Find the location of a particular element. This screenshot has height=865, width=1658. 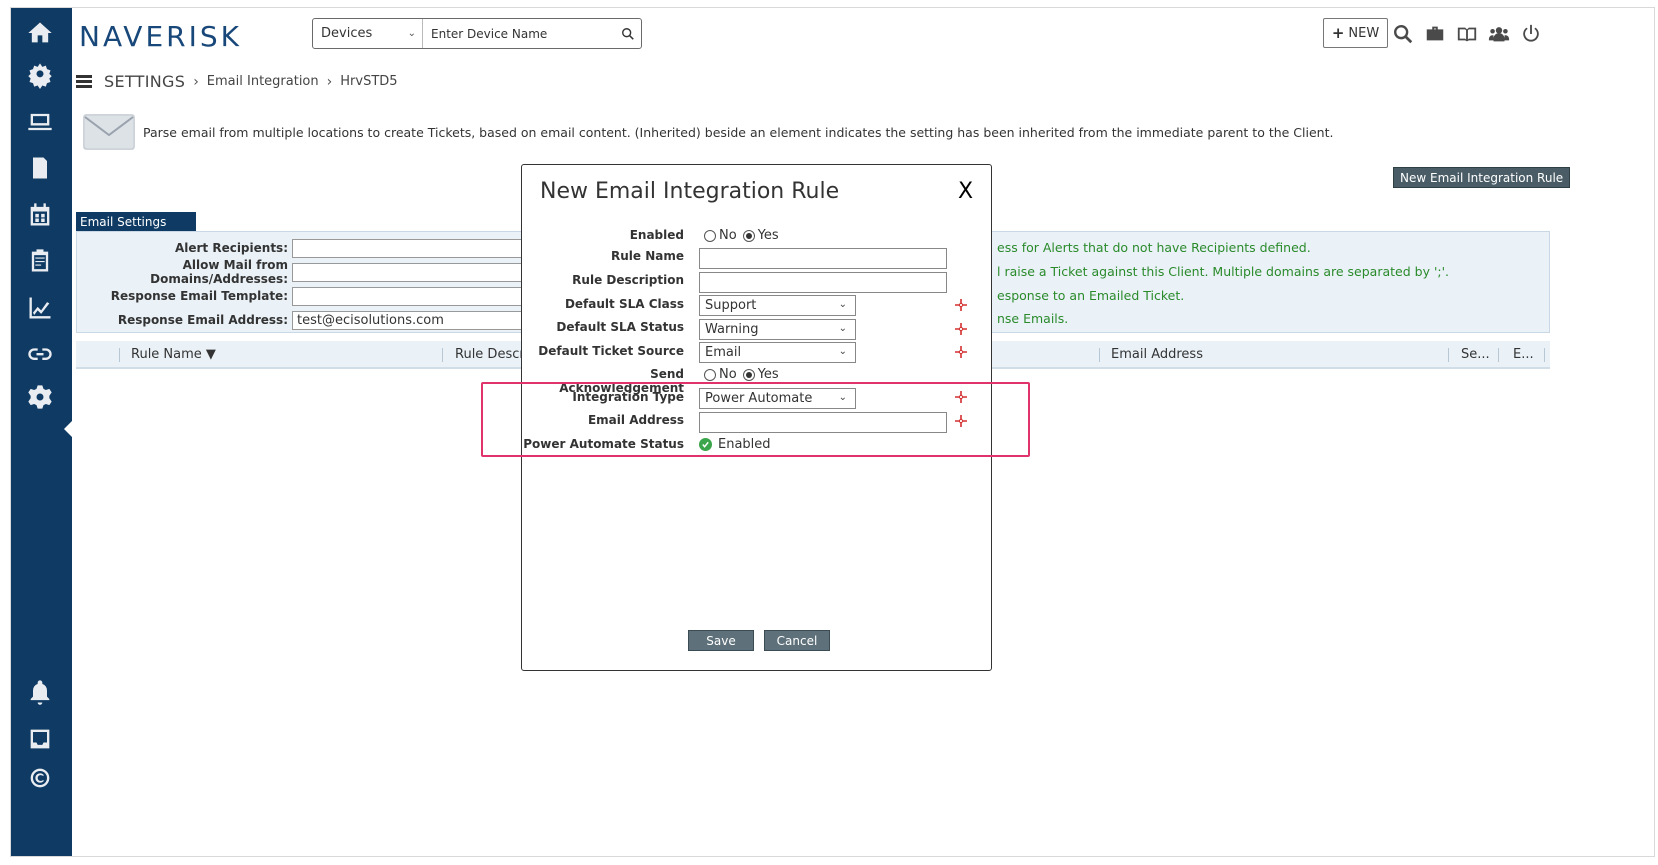

close-button: X is located at coordinates (965, 191).